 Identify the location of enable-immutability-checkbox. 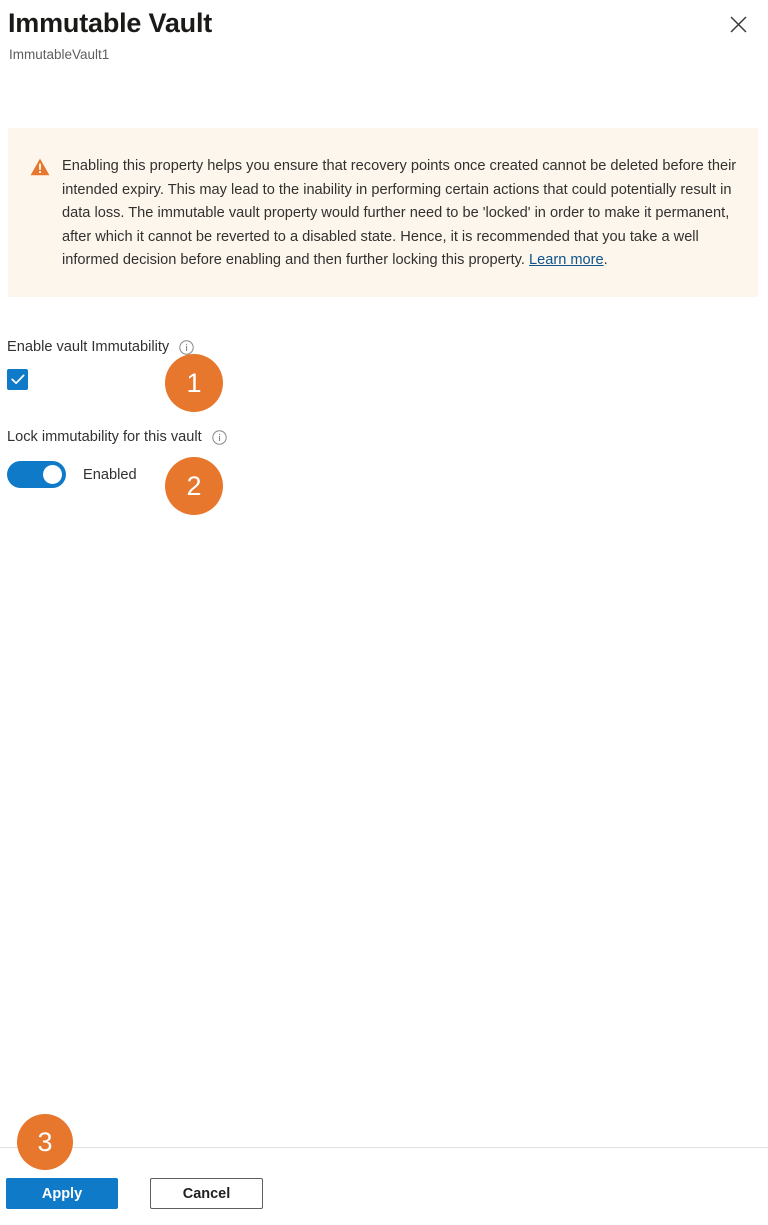
(17, 379).